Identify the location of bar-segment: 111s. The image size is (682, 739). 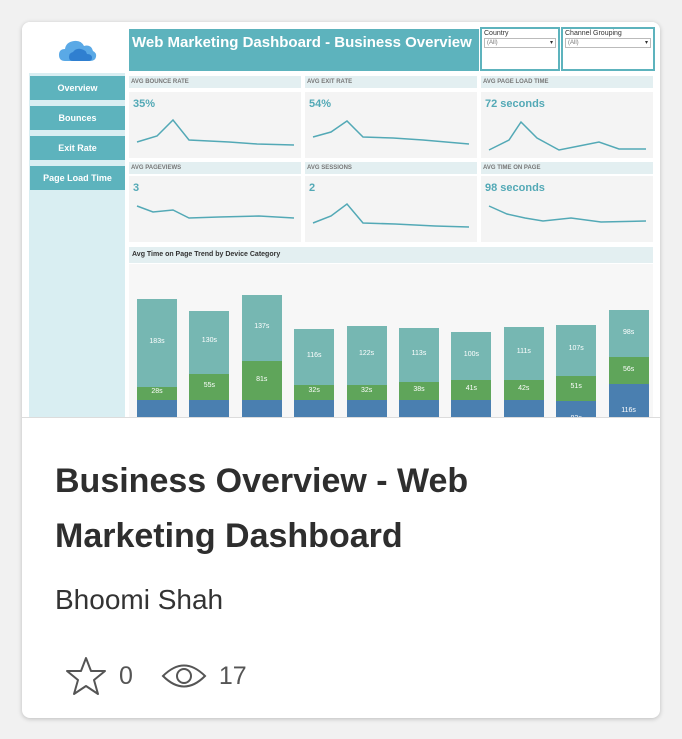
(523, 353).